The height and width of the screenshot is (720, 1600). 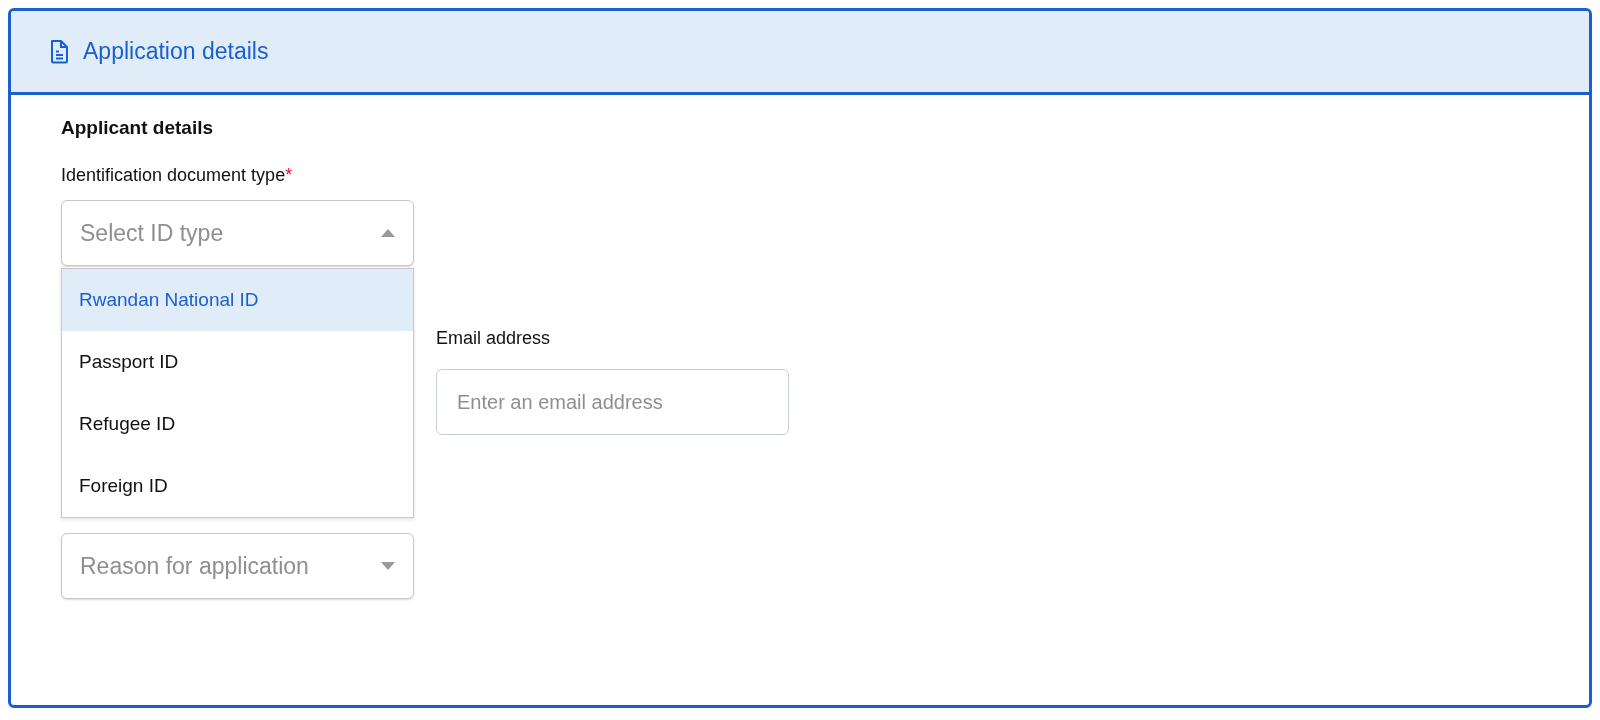 I want to click on dropdown-option: Foreign ID, so click(x=237, y=486).